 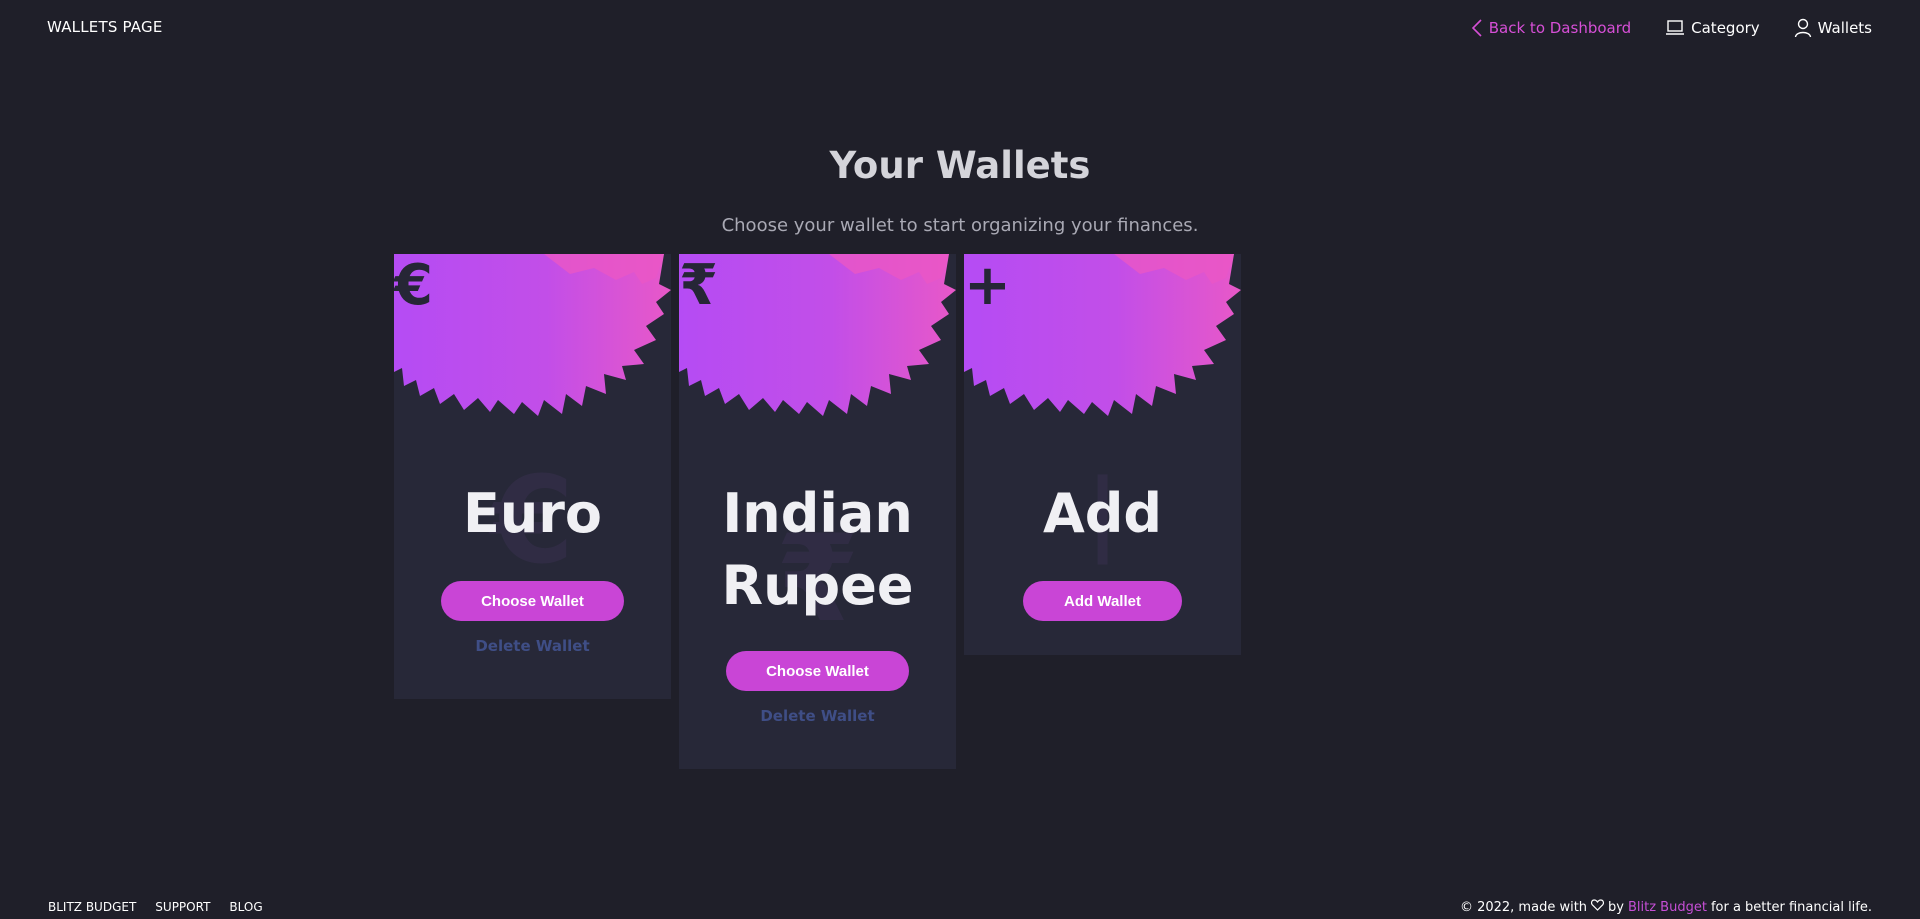 I want to click on wallets-label: Wallets, so click(x=1844, y=28).